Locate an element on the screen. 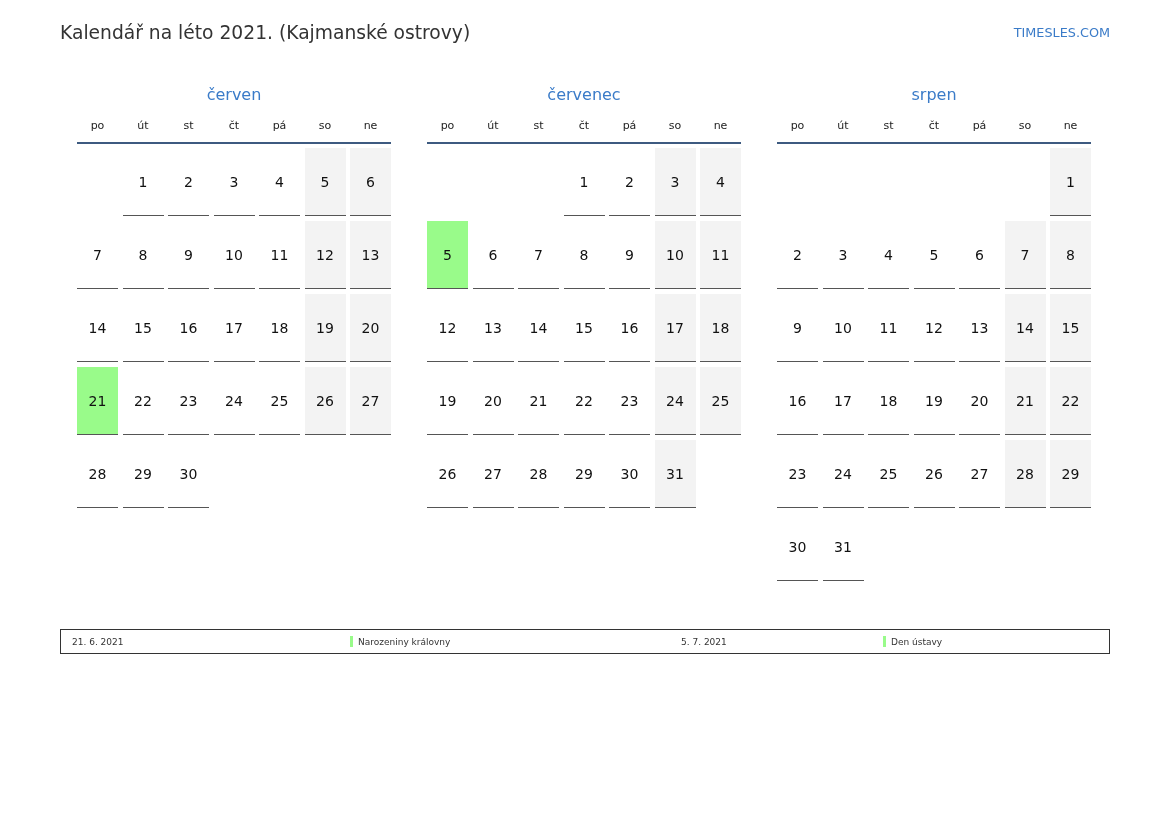 This screenshot has height=827, width=1169. day-cell: 13 is located at coordinates (493, 328).